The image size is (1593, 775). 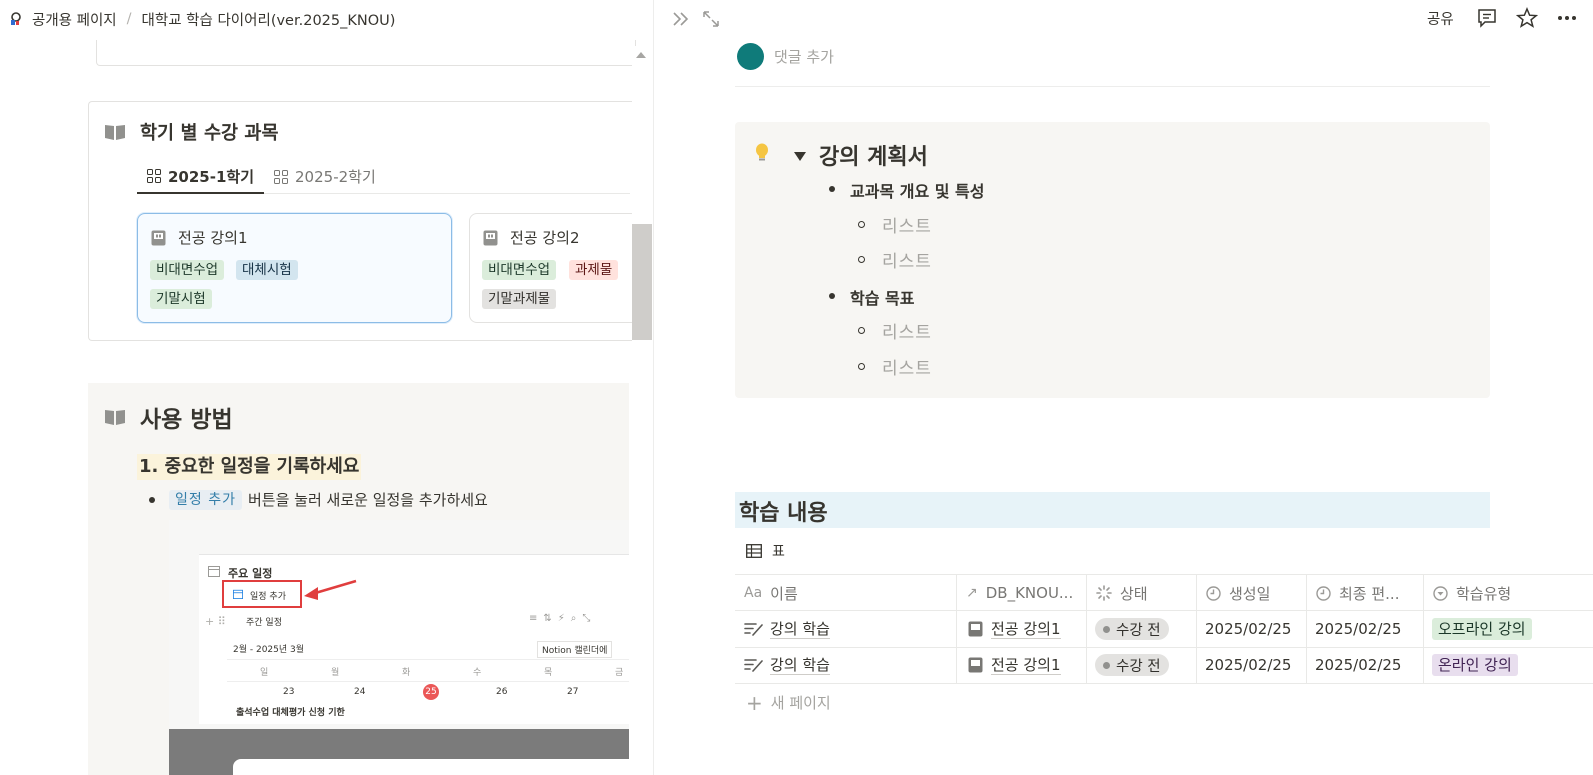 What do you see at coordinates (641, 55) in the screenshot?
I see `scroll-up-arrow-icon` at bounding box center [641, 55].